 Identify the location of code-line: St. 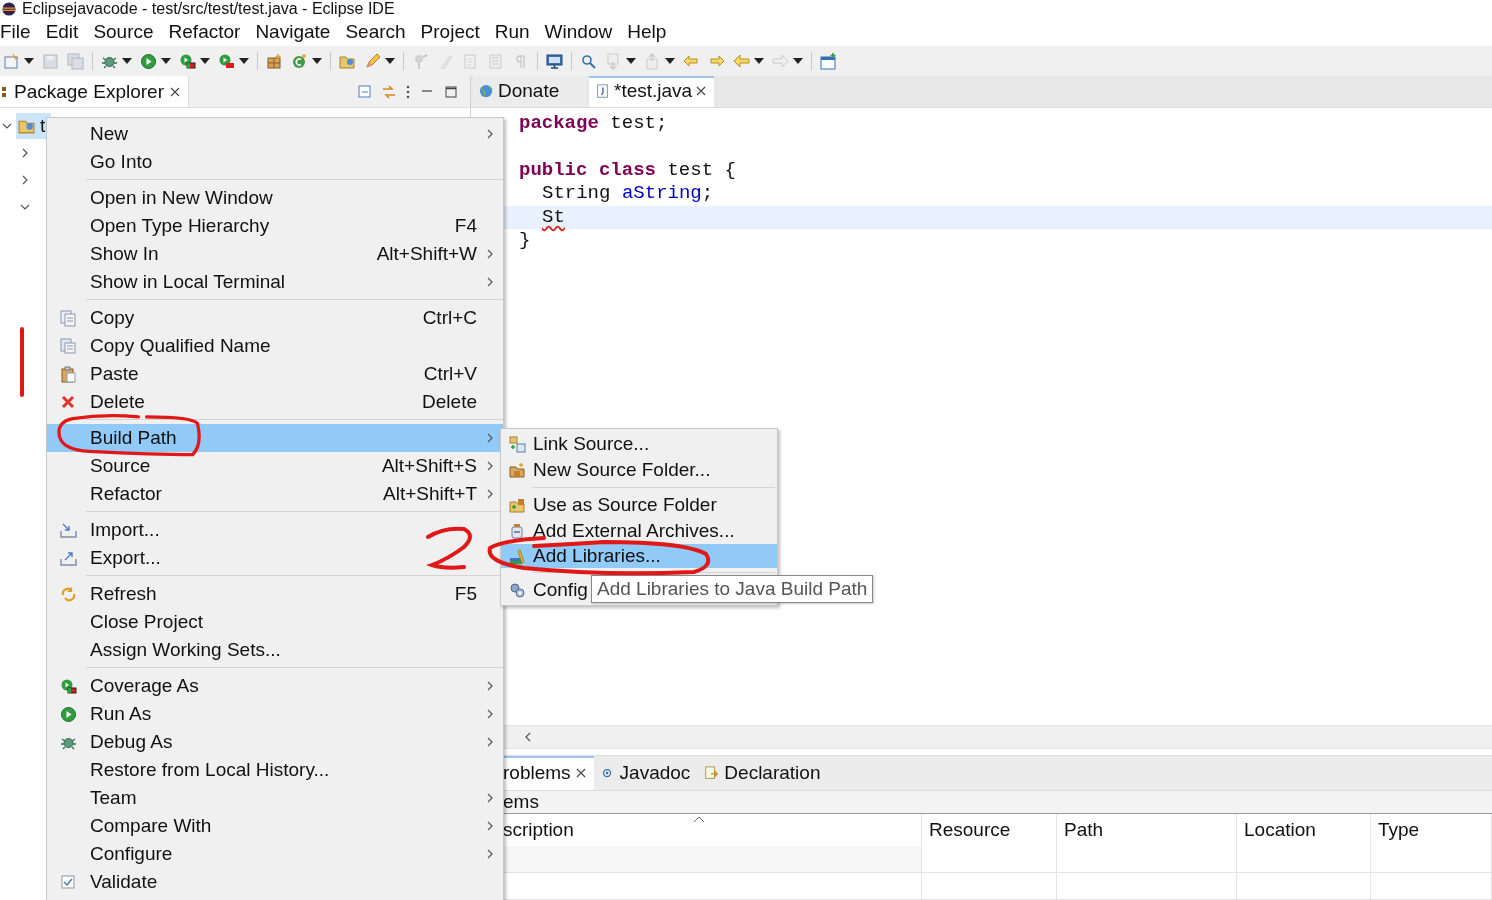
(553, 217).